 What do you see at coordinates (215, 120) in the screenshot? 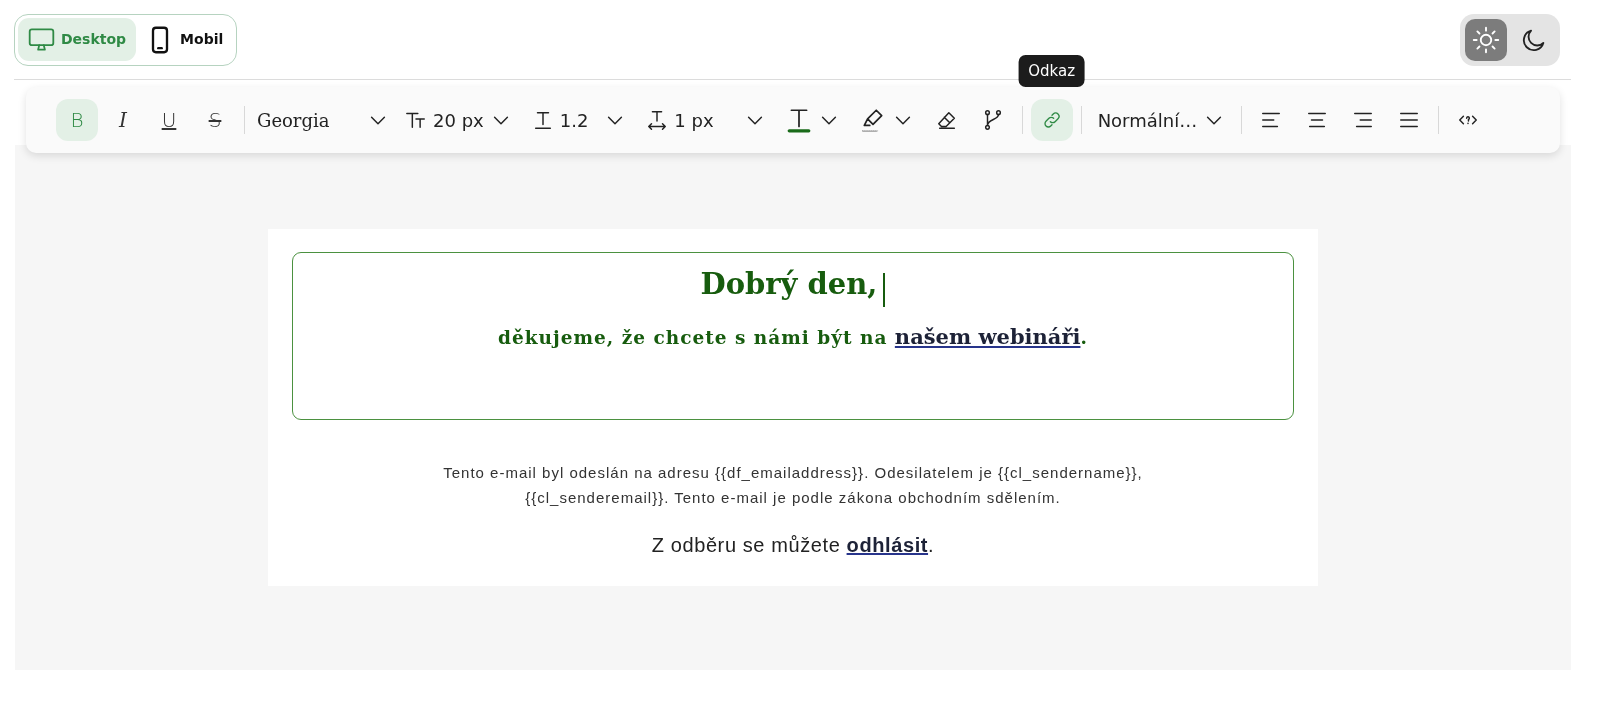
I see `format-button: S` at bounding box center [215, 120].